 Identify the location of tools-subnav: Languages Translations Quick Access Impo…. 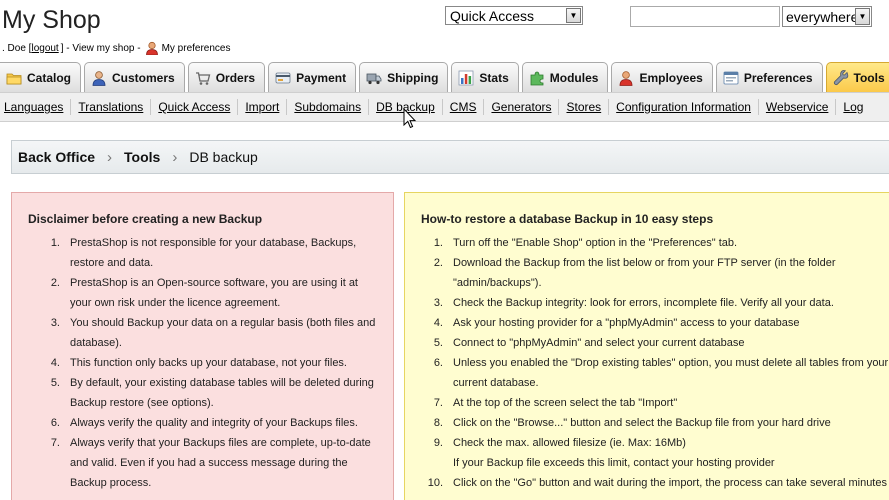
(444, 107).